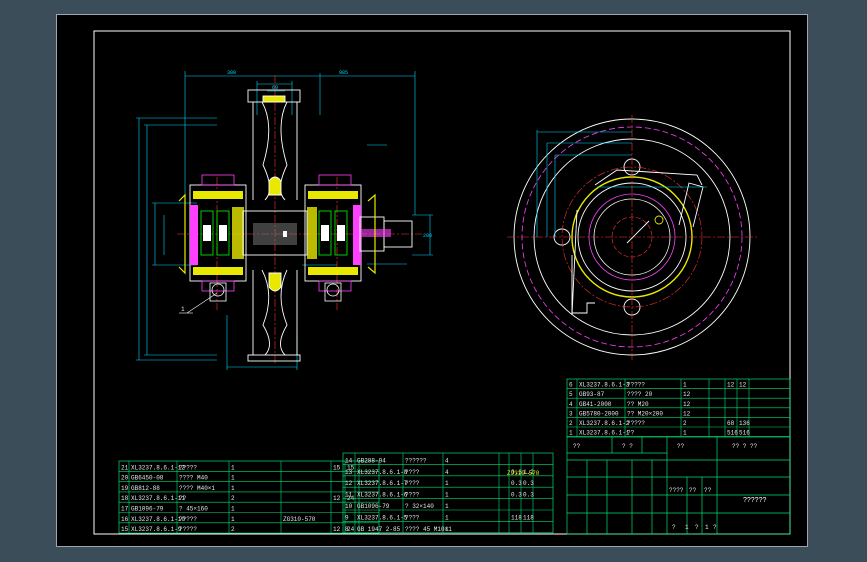 The width and height of the screenshot is (867, 562). What do you see at coordinates (125, 519) in the screenshot?
I see `bom-cell-no: 16` at bounding box center [125, 519].